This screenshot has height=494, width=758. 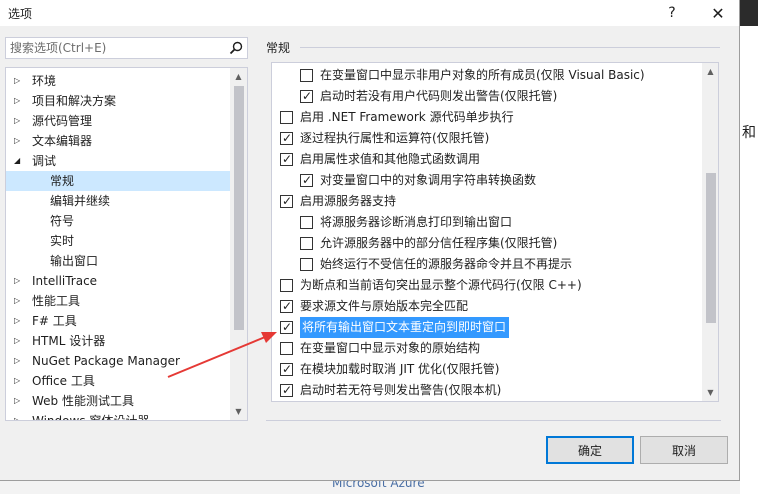 I want to click on cancel-button: 取消, so click(x=684, y=450).